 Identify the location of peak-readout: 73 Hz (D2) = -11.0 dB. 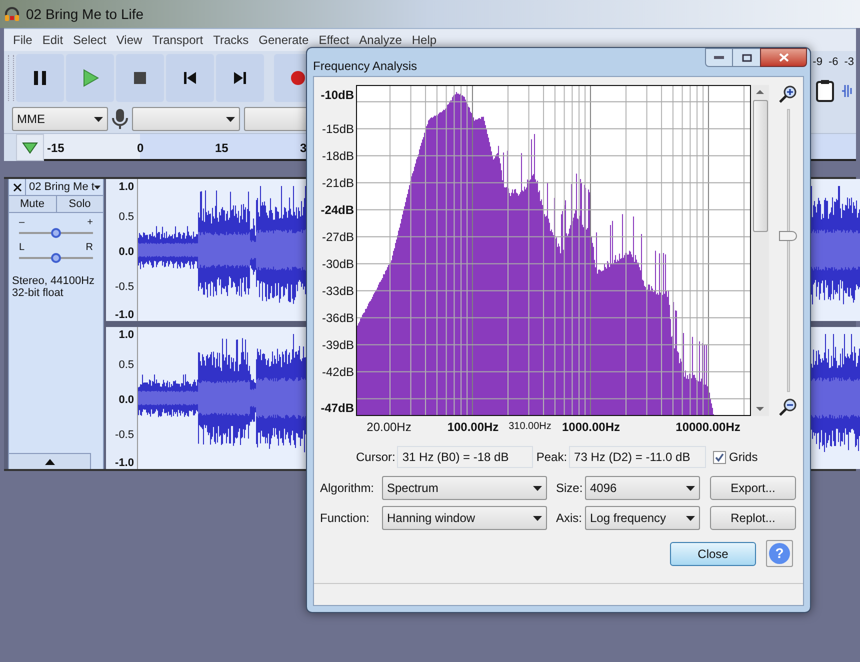
(637, 457).